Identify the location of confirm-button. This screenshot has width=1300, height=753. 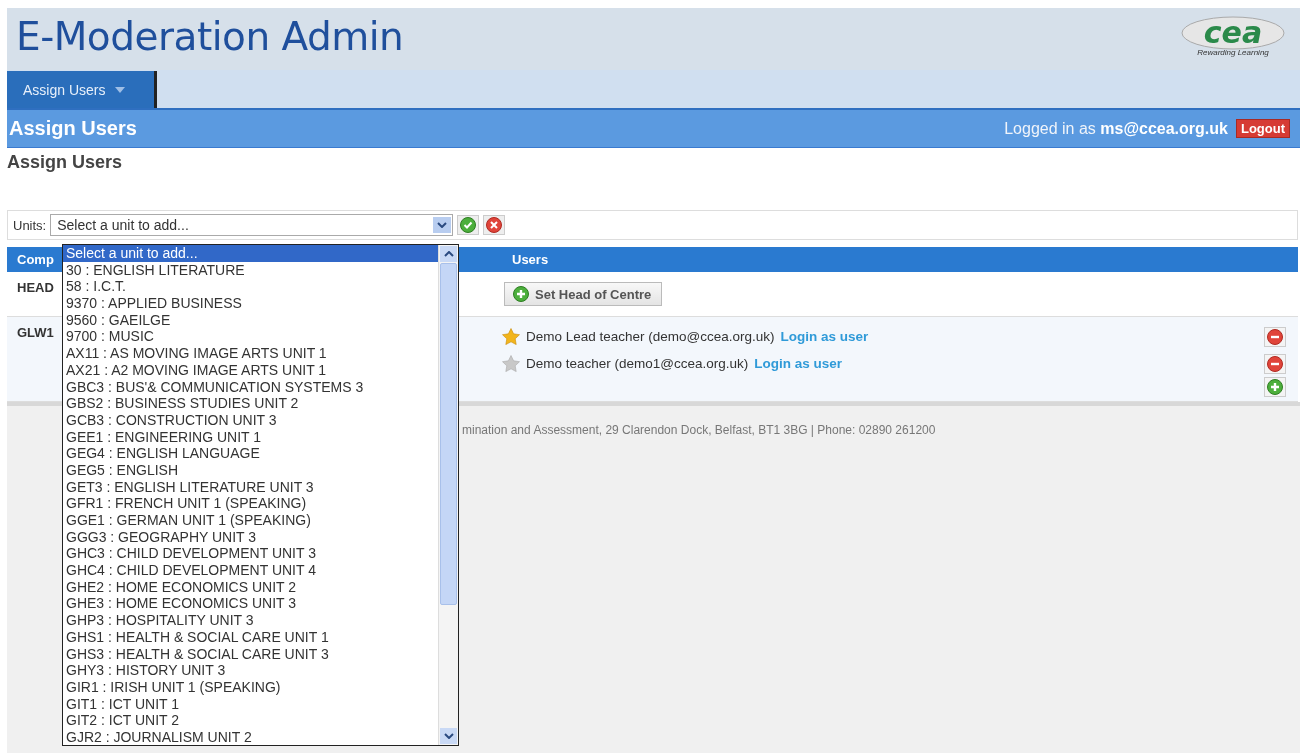
(468, 225).